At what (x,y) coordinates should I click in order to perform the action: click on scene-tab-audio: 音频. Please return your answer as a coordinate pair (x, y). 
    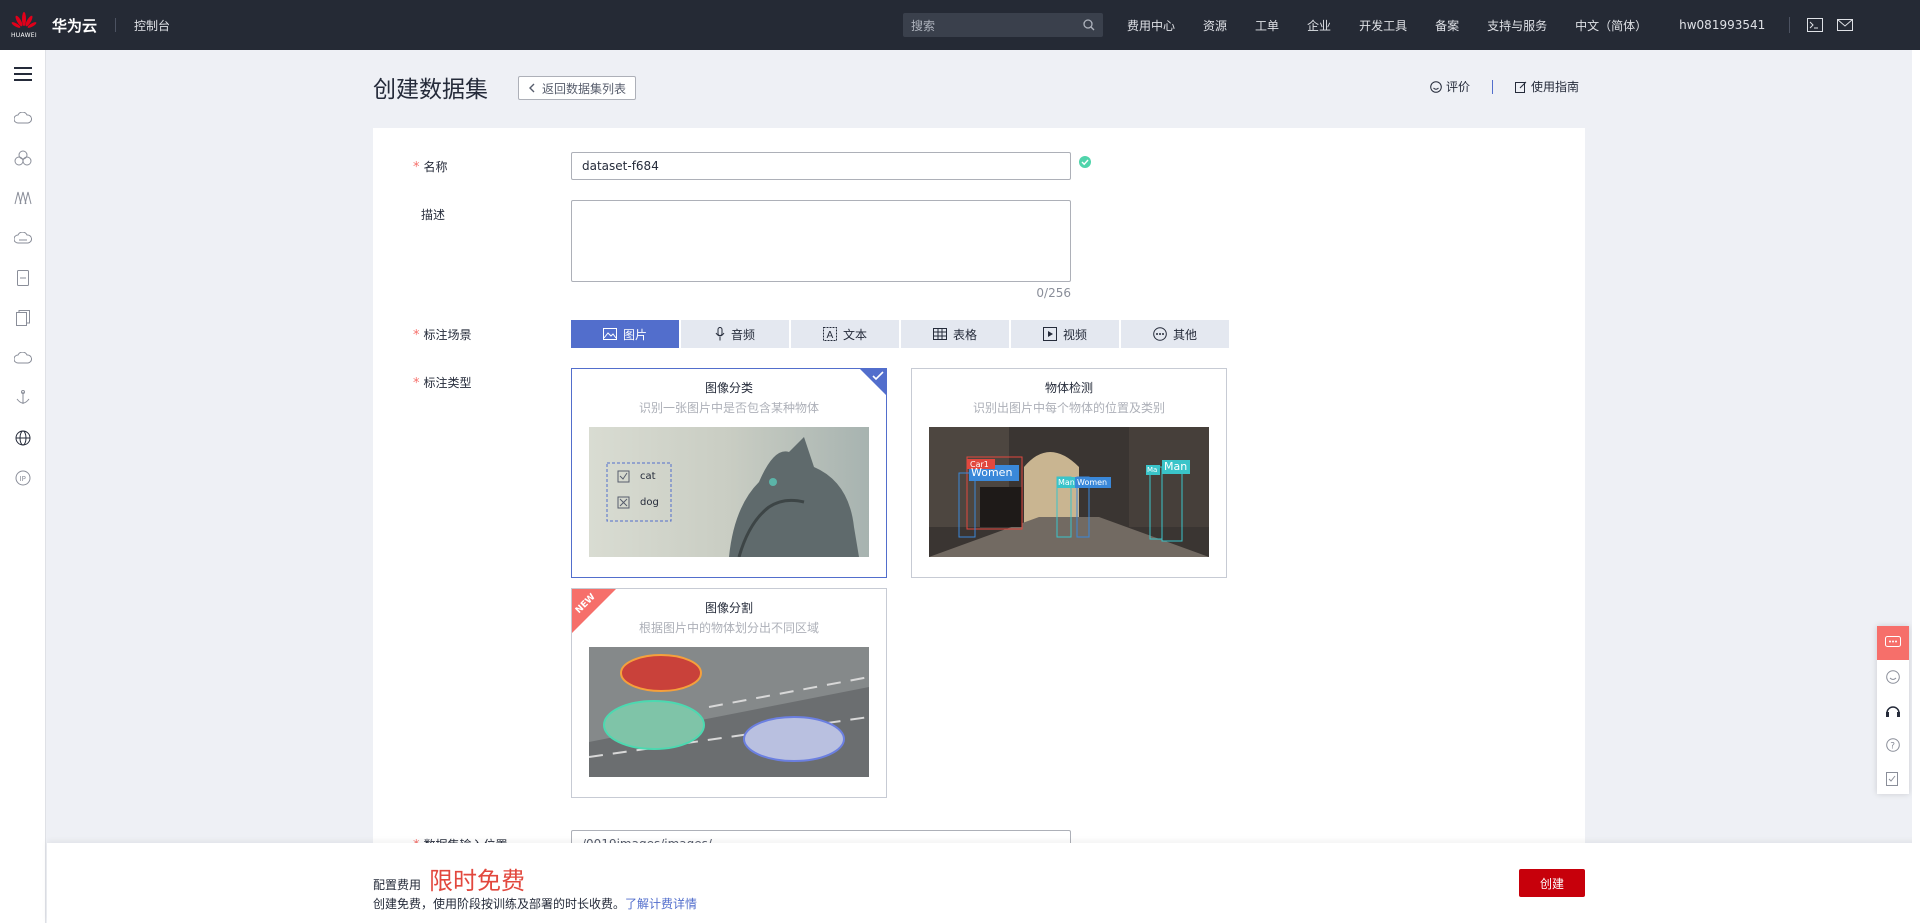
    Looking at the image, I should click on (735, 334).